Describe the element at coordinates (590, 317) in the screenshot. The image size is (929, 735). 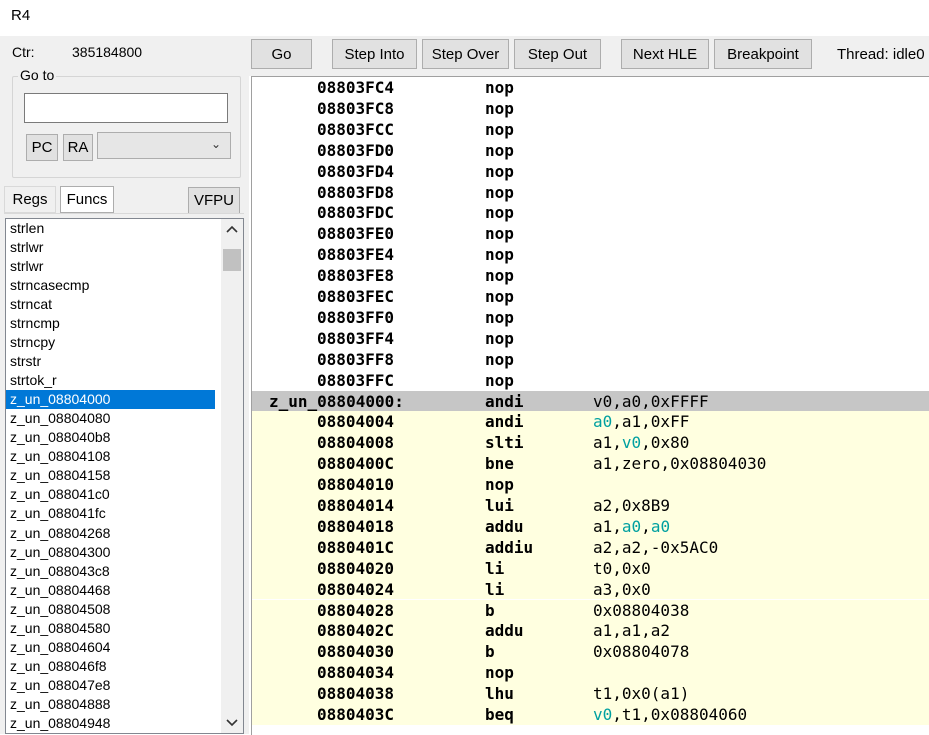
I see `disasm-row: 08803FF0 nop` at that location.